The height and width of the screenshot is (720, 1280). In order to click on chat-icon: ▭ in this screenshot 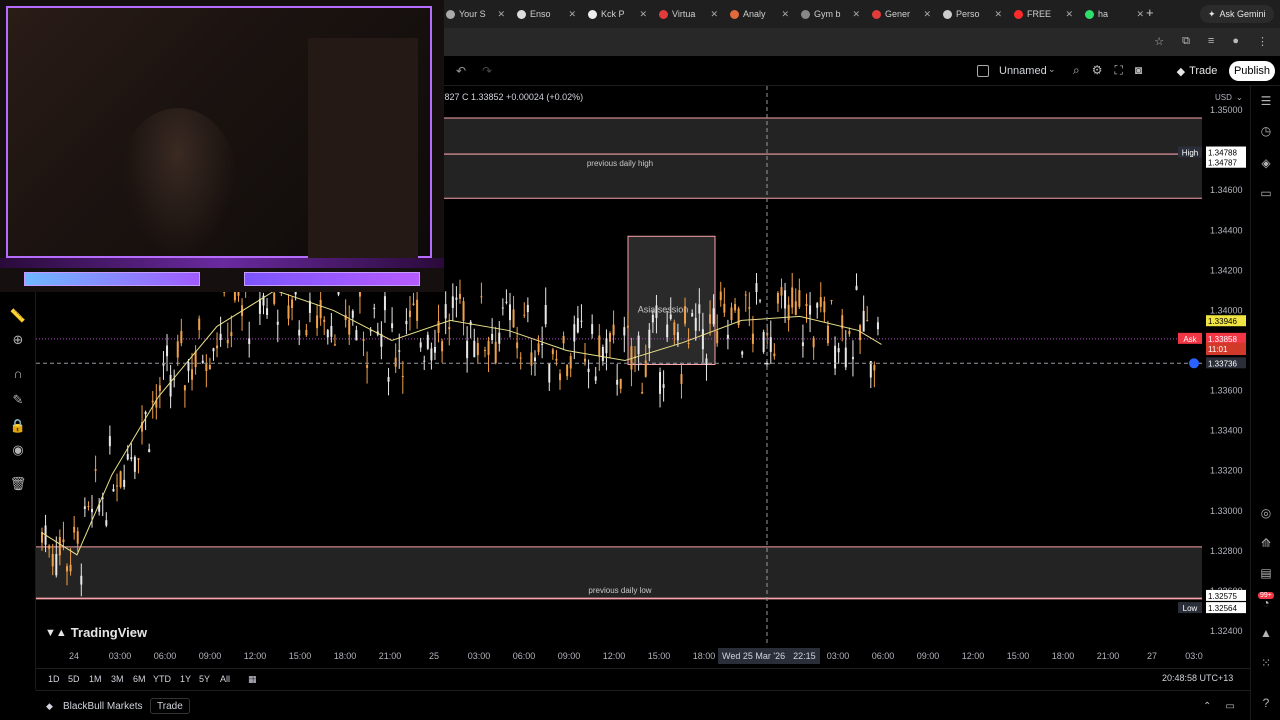, I will do `click(1266, 193)`.